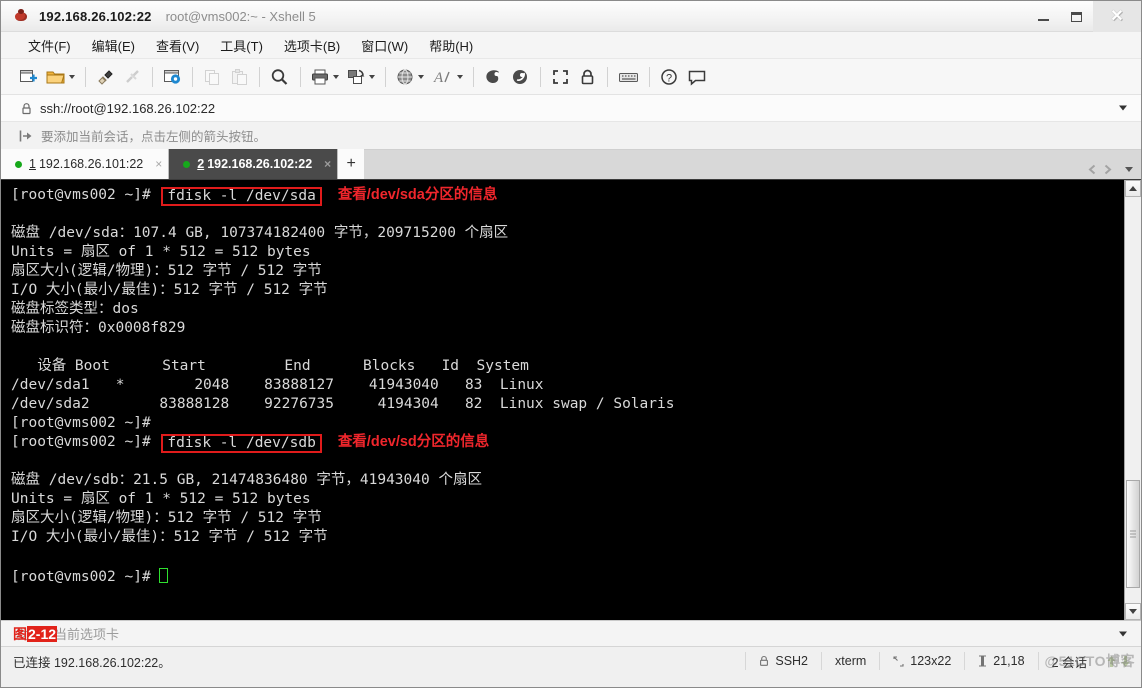 The height and width of the screenshot is (688, 1142). I want to click on keyboard-icon, so click(628, 77).